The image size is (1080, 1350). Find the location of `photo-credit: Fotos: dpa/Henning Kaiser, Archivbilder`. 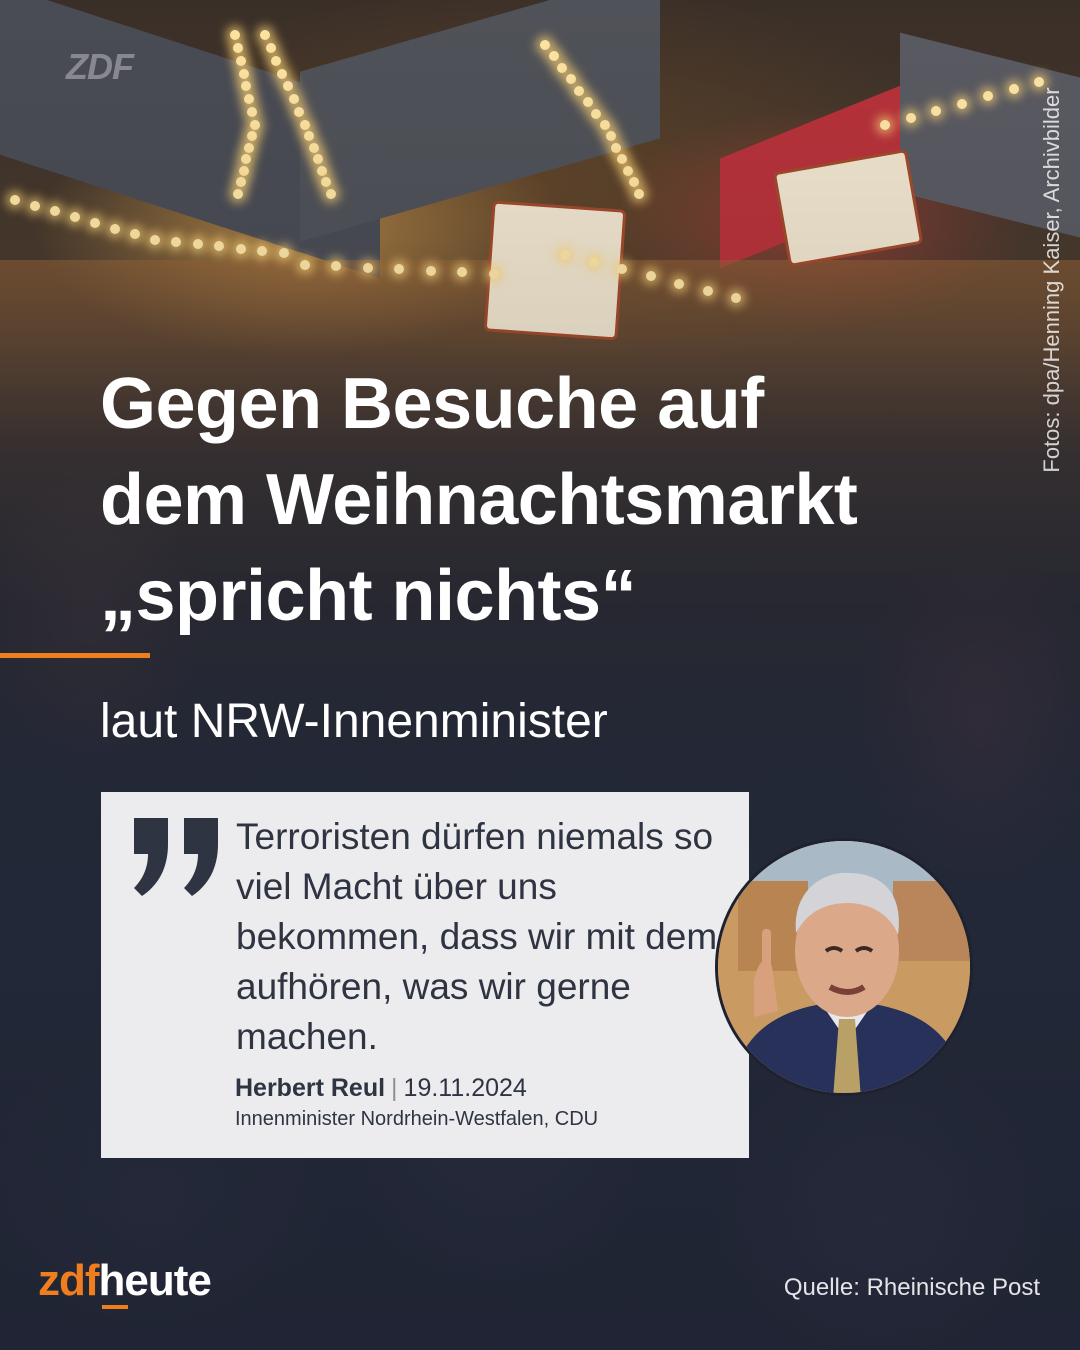

photo-credit: Fotos: dpa/Henning Kaiser, Archivbilder is located at coordinates (1052, 280).